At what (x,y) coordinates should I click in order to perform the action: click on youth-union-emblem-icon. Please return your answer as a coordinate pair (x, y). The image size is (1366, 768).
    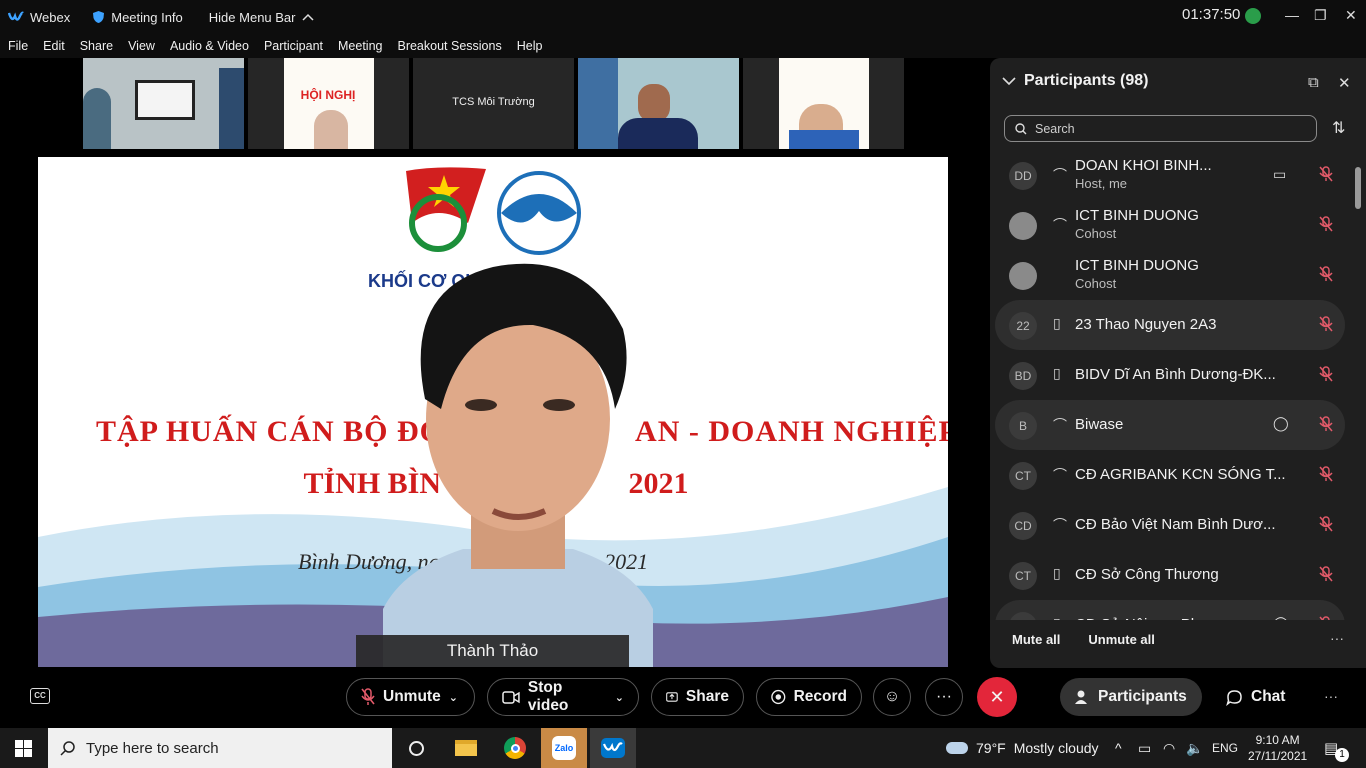
    Looking at the image, I should click on (446, 209).